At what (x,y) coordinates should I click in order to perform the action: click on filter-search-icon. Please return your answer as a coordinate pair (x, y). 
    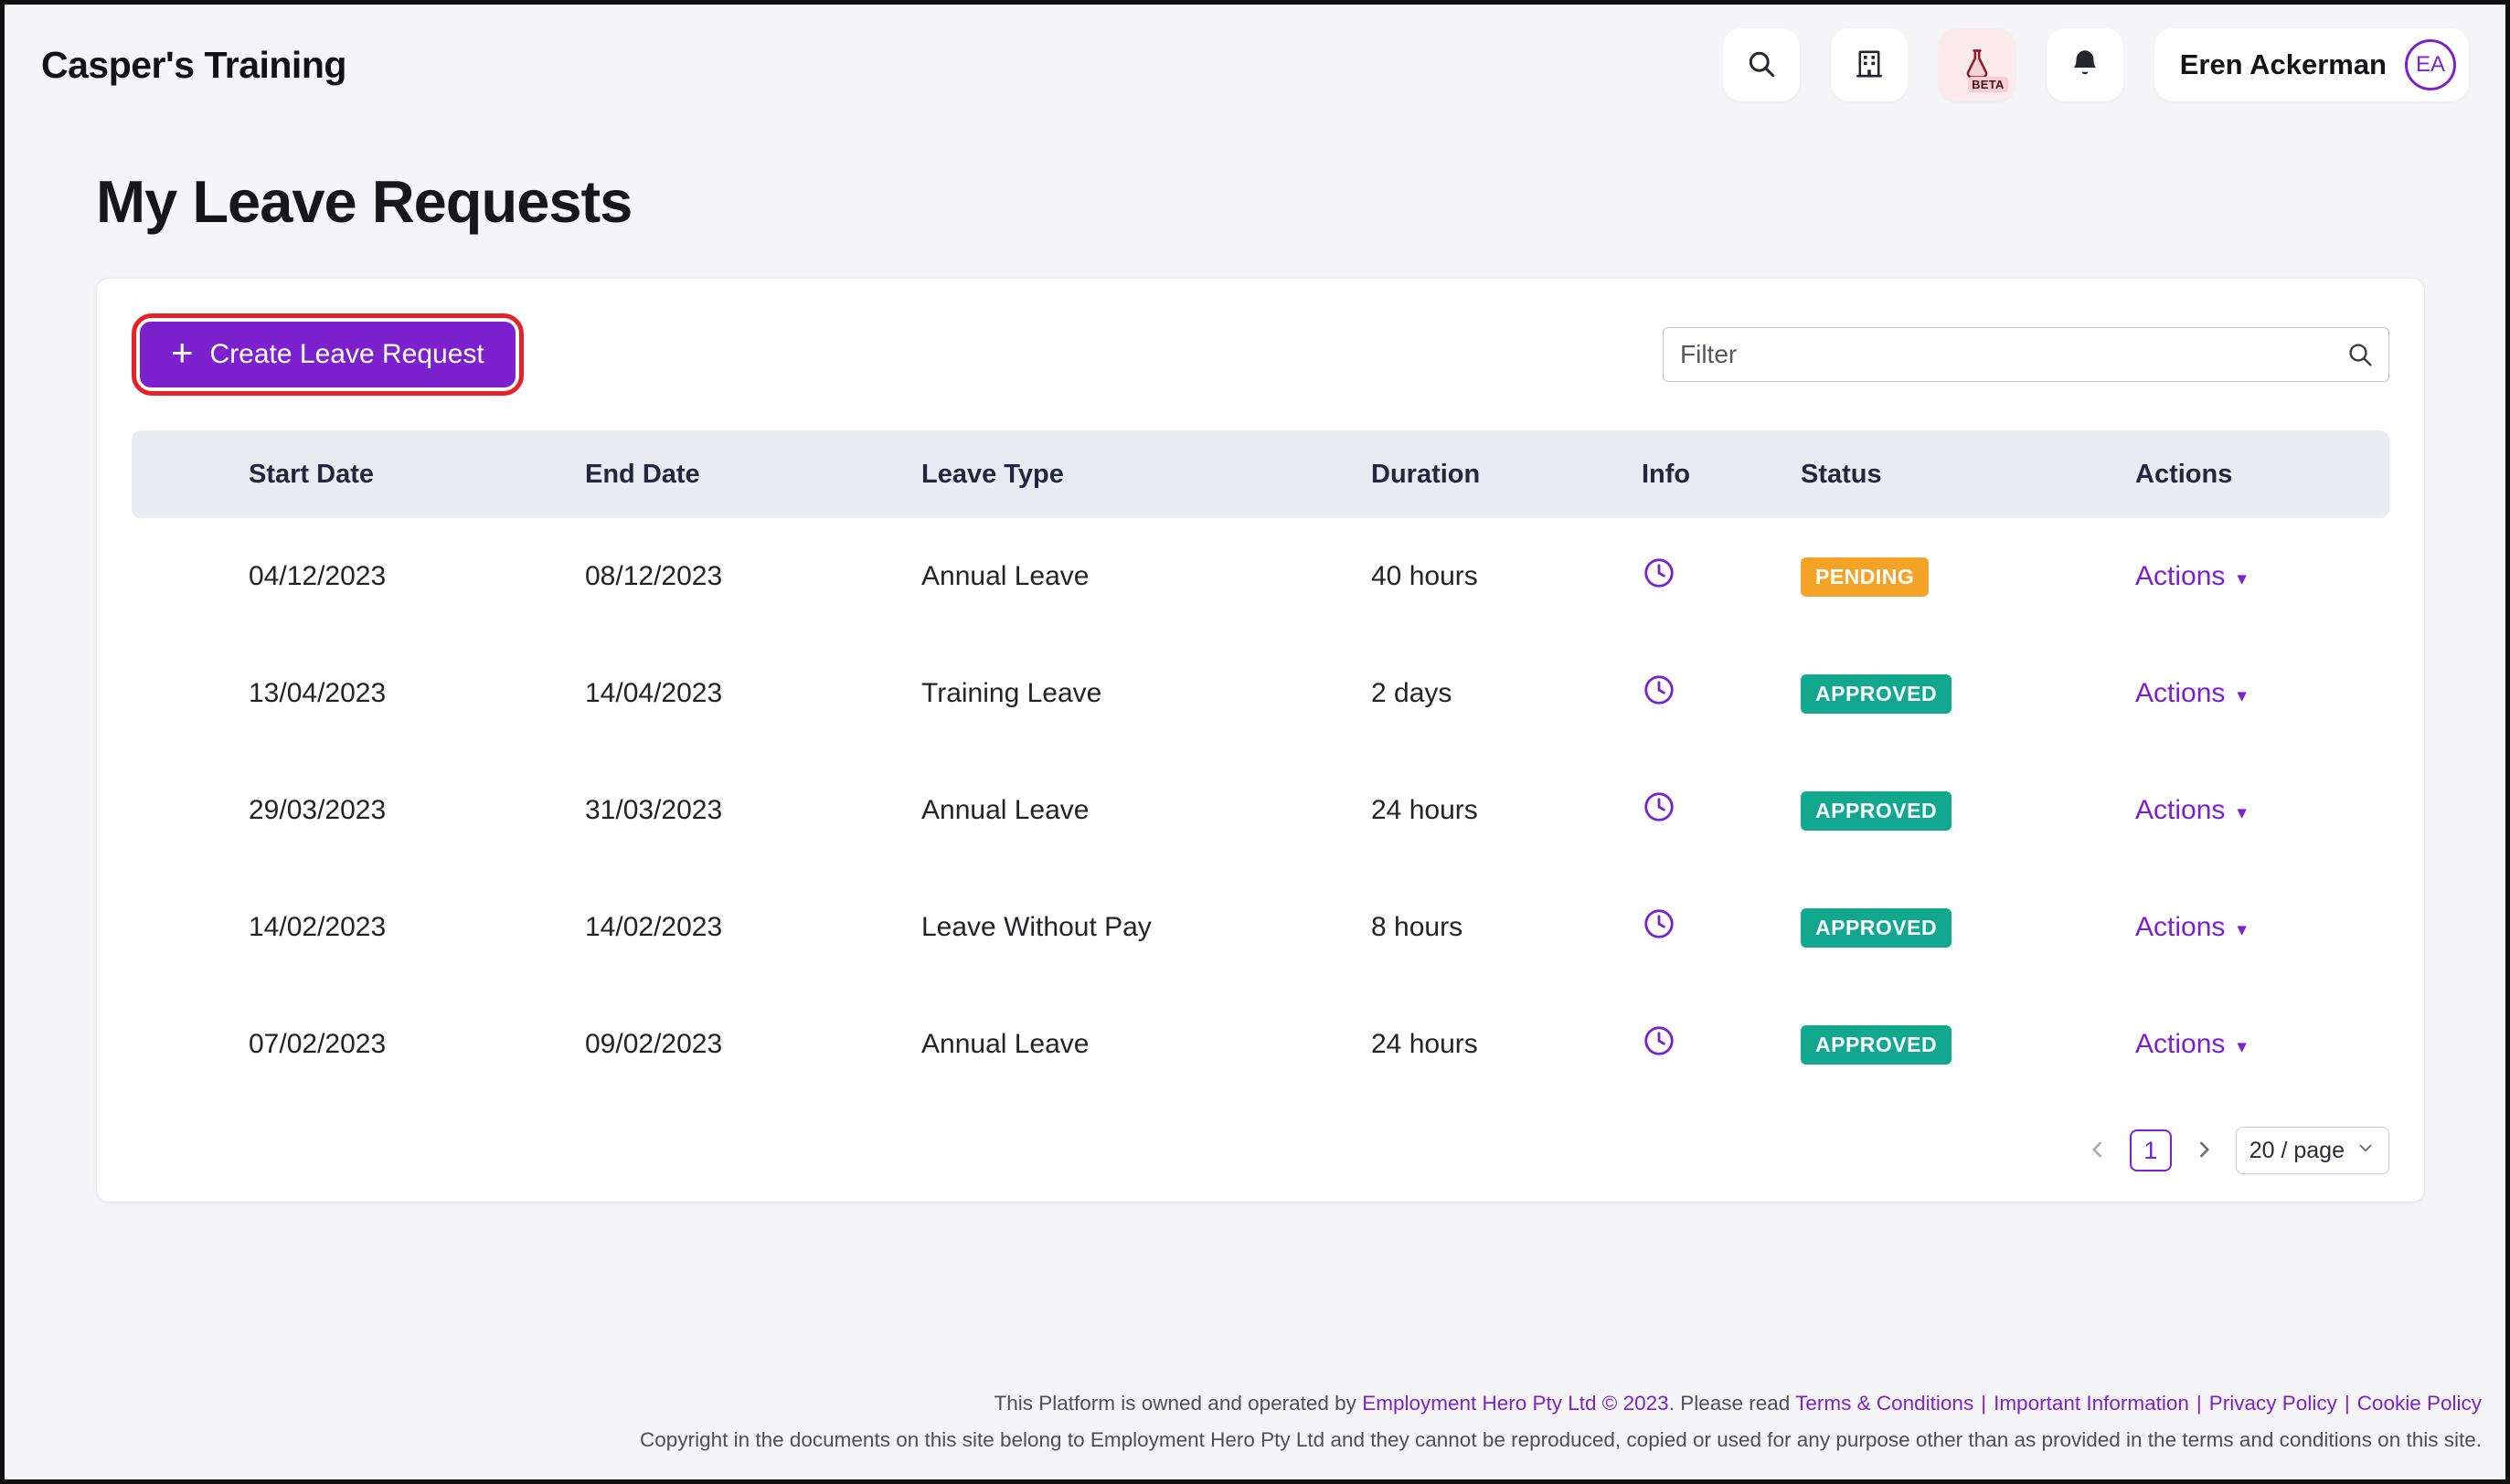
    Looking at the image, I should click on (2360, 357).